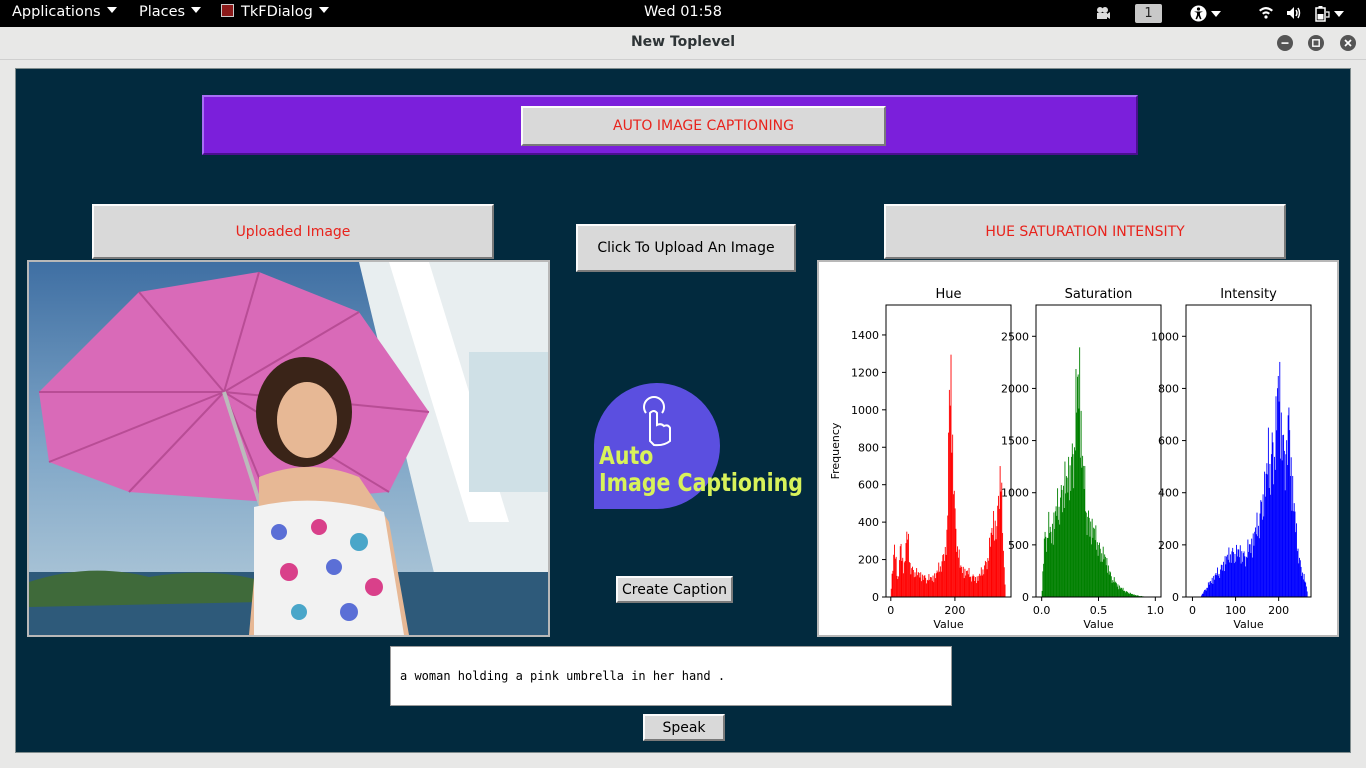  Describe the element at coordinates (686, 248) in the screenshot. I see `upload-image-button: Click To Upload An Image` at that location.